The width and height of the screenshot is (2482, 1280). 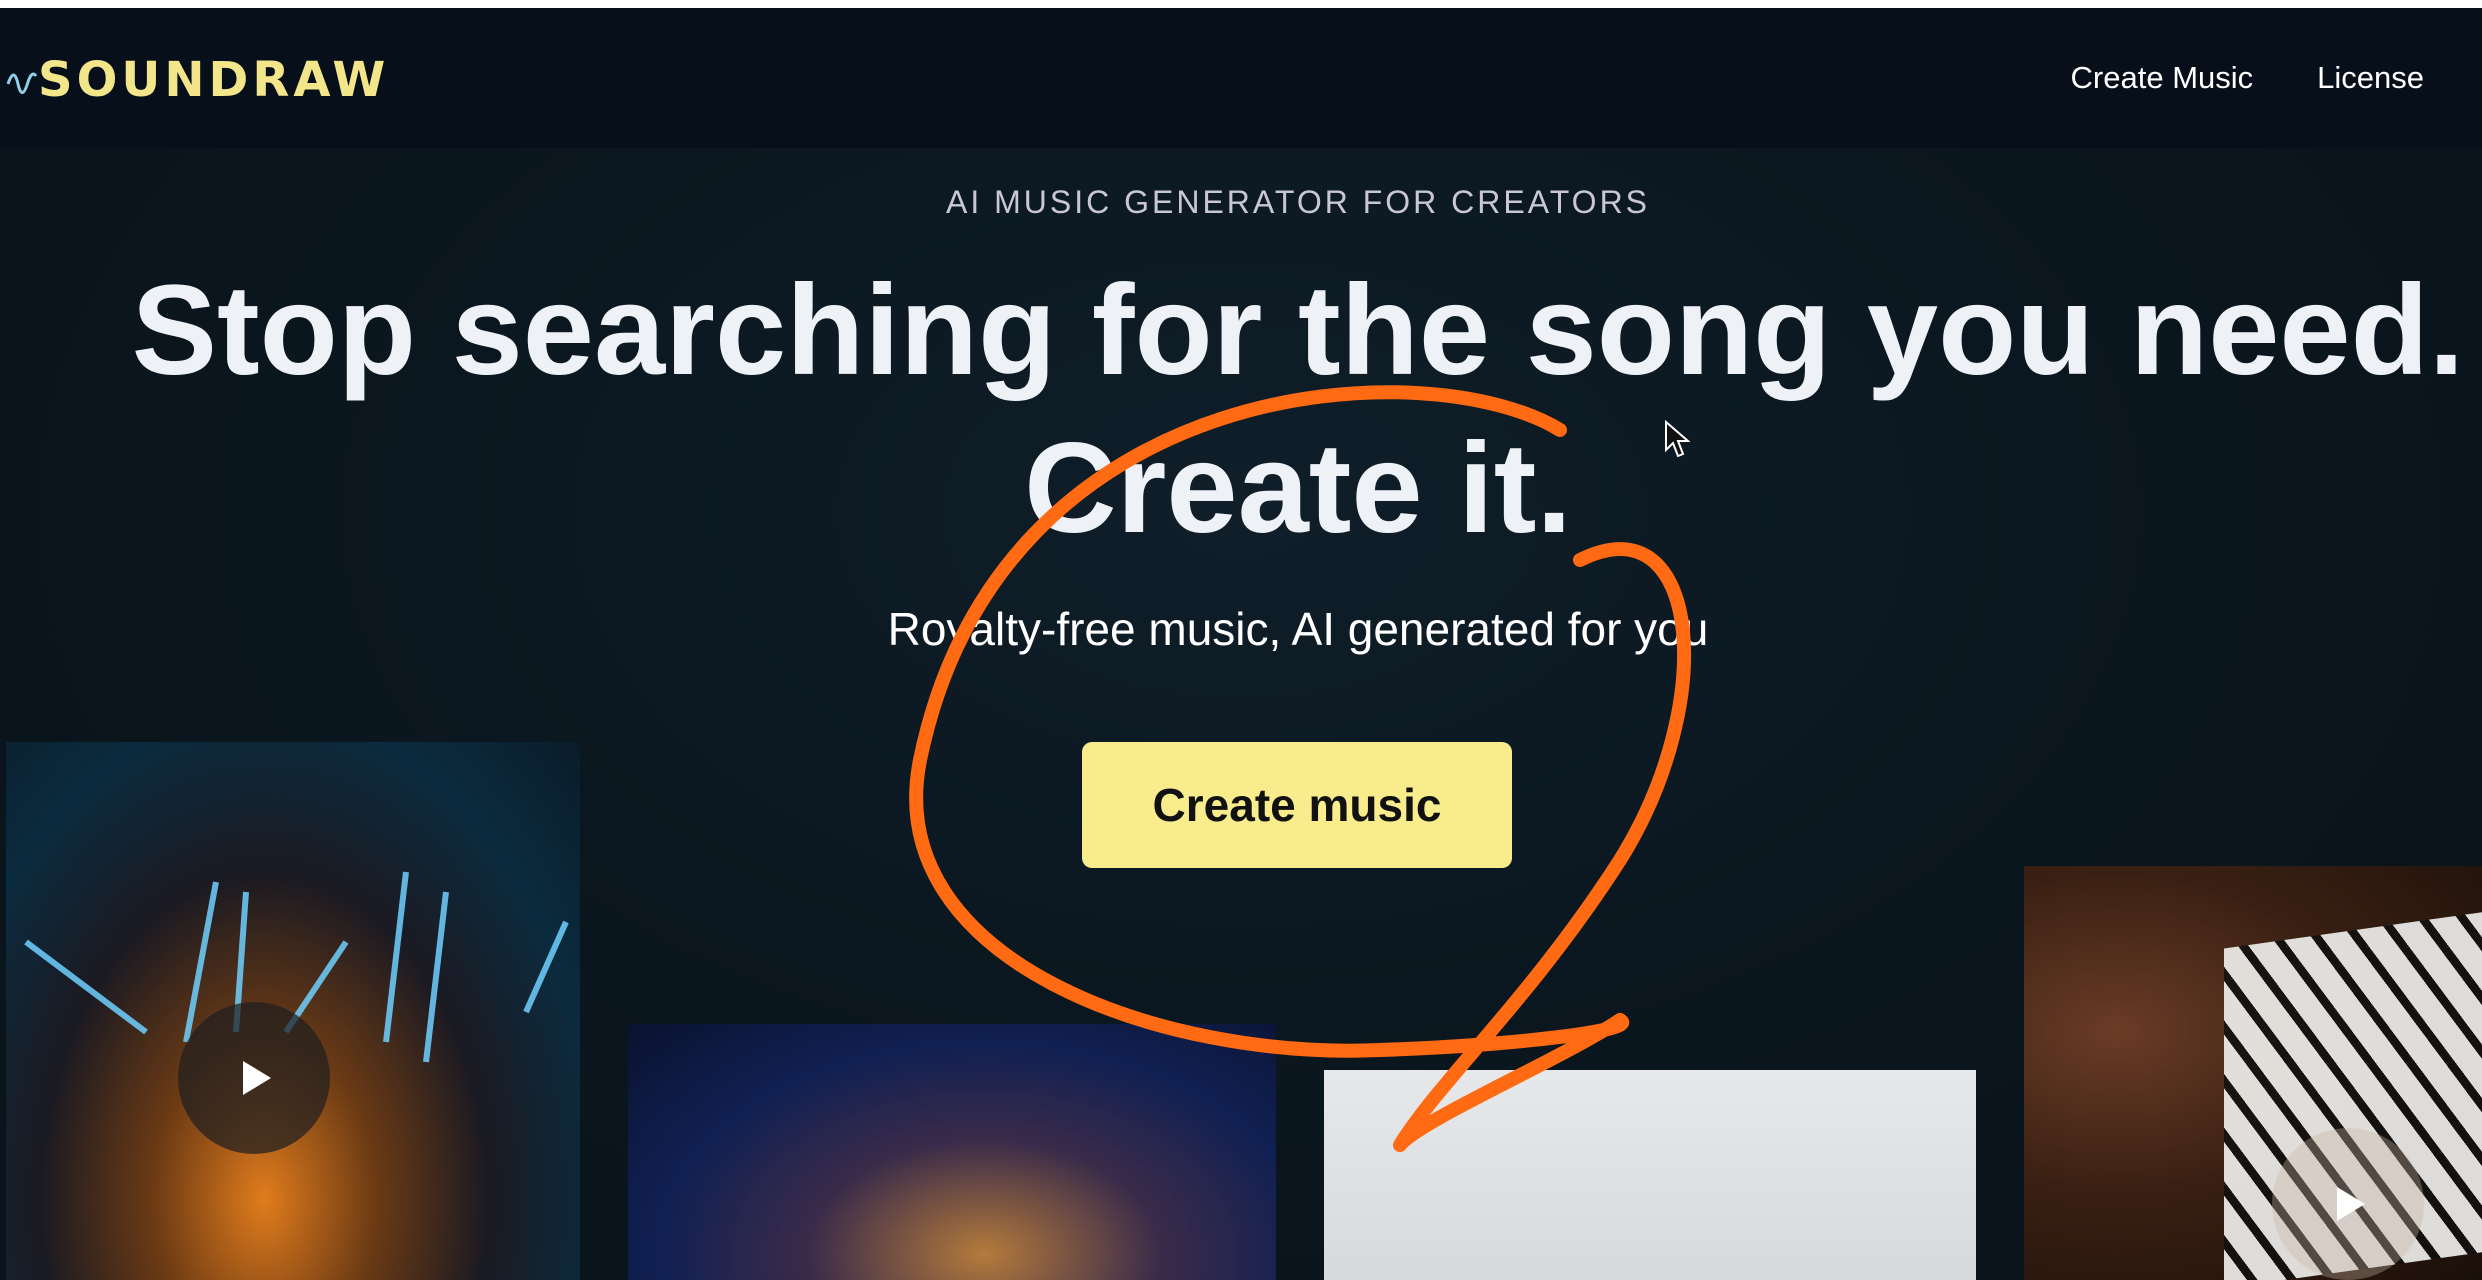 I want to click on concert-image-tile, so click(x=293, y=1011).